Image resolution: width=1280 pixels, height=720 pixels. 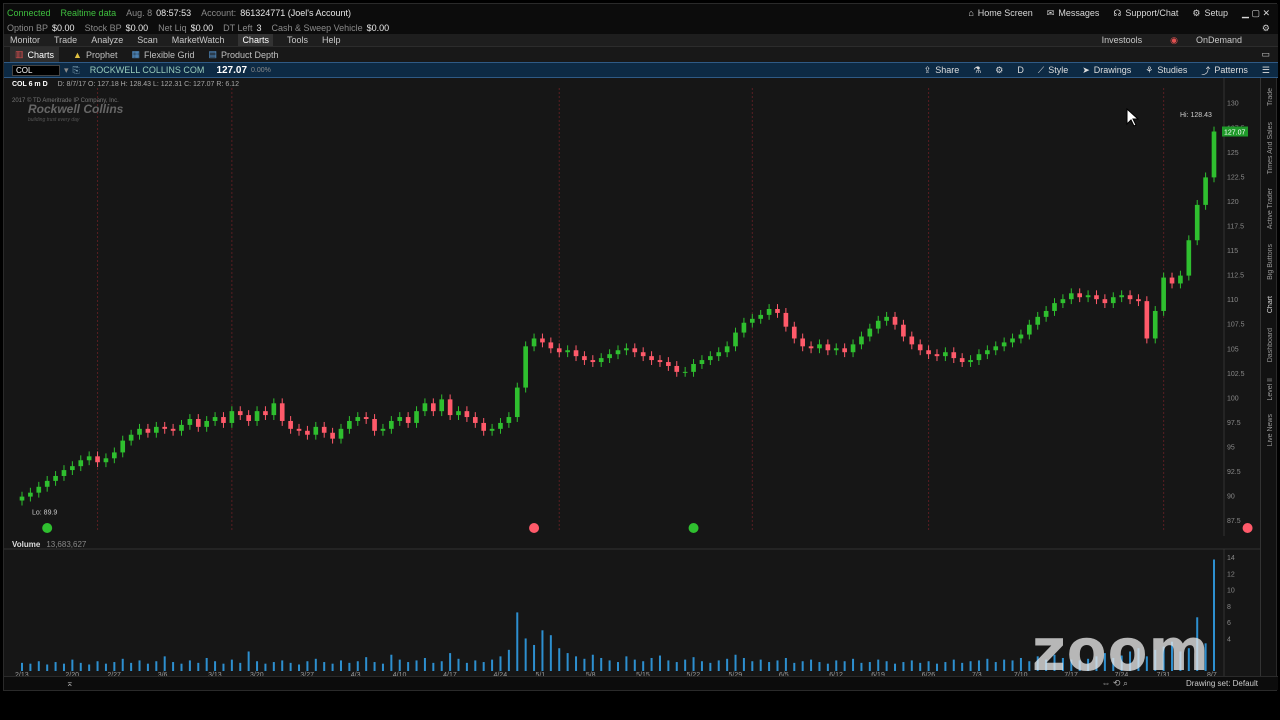 What do you see at coordinates (1270, 389) in the screenshot?
I see `sidebar-tab-level2: Level II` at bounding box center [1270, 389].